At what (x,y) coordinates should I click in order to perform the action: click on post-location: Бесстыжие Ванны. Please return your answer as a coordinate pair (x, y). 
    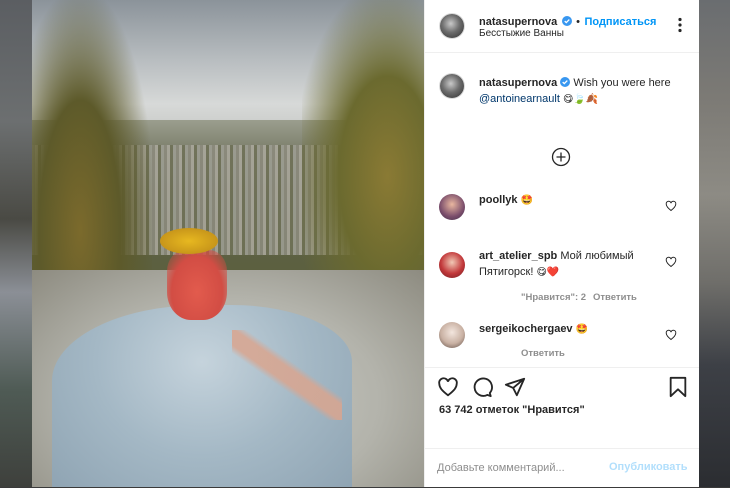
    Looking at the image, I should click on (521, 33).